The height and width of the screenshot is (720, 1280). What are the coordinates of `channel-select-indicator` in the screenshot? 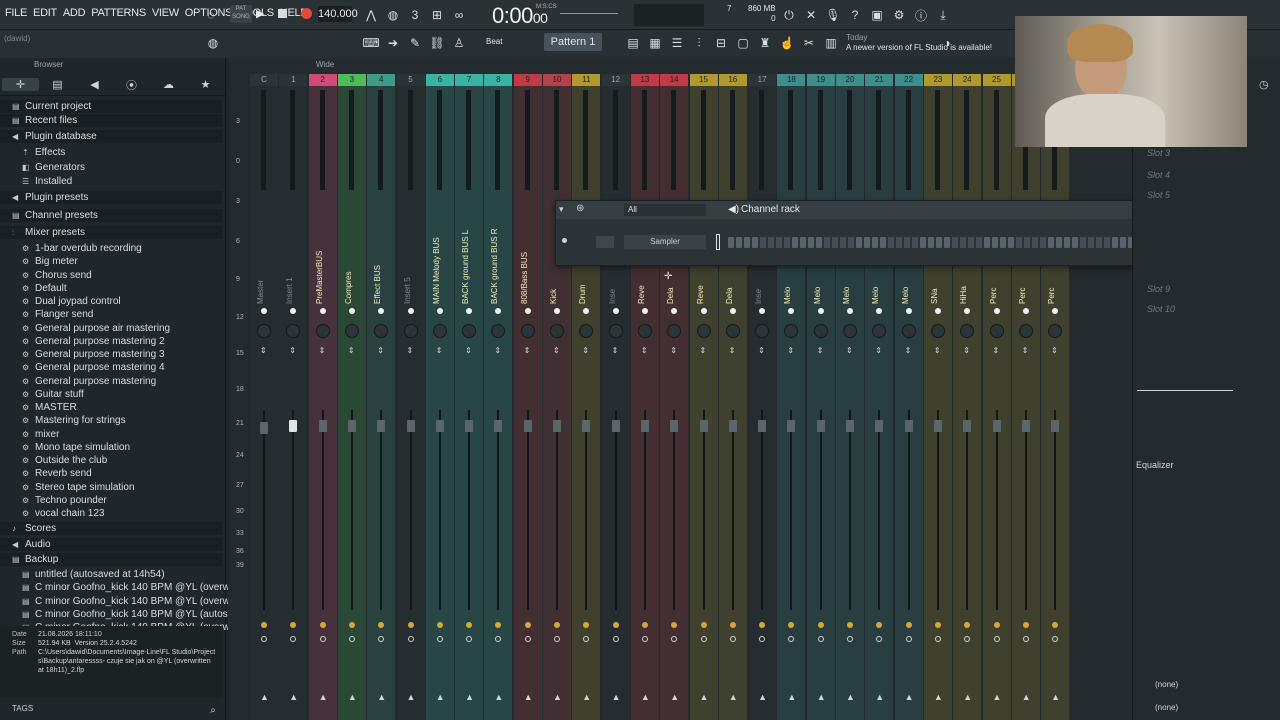 It's located at (718, 242).